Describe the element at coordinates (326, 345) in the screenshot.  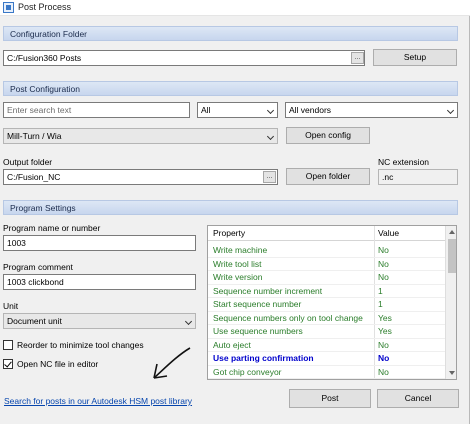
I see `property-row: Auto eject No` at that location.